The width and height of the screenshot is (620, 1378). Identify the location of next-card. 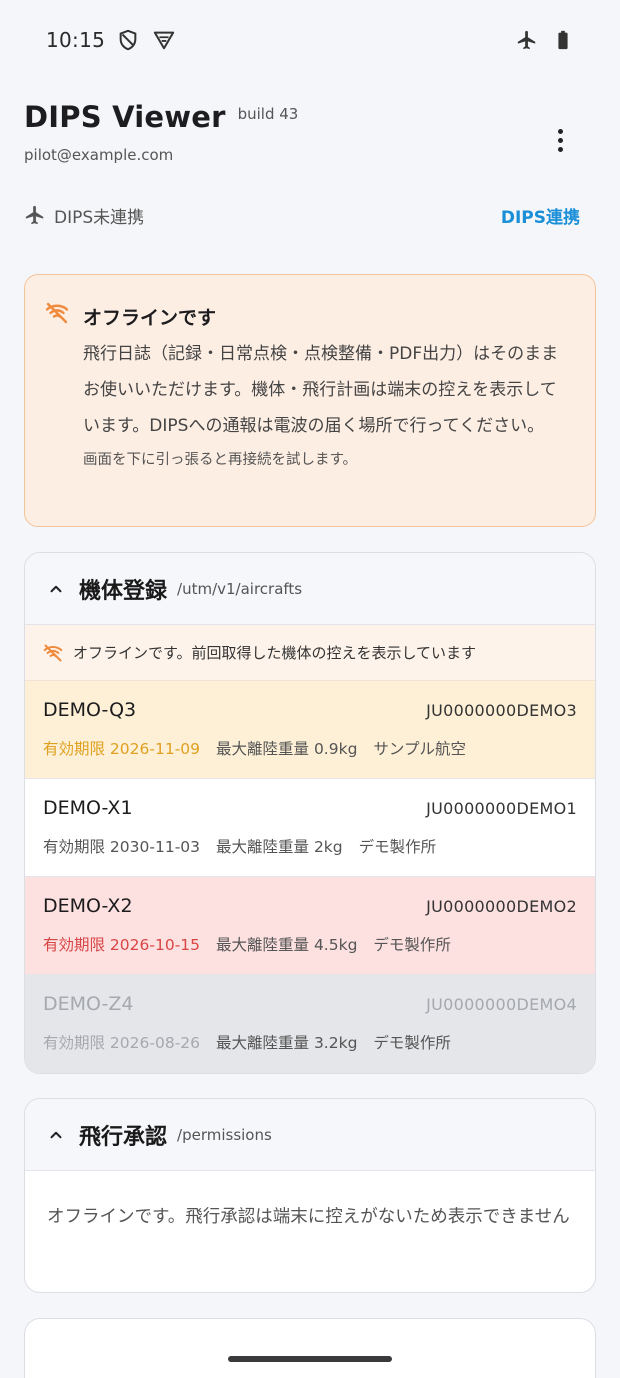
(310, 1348).